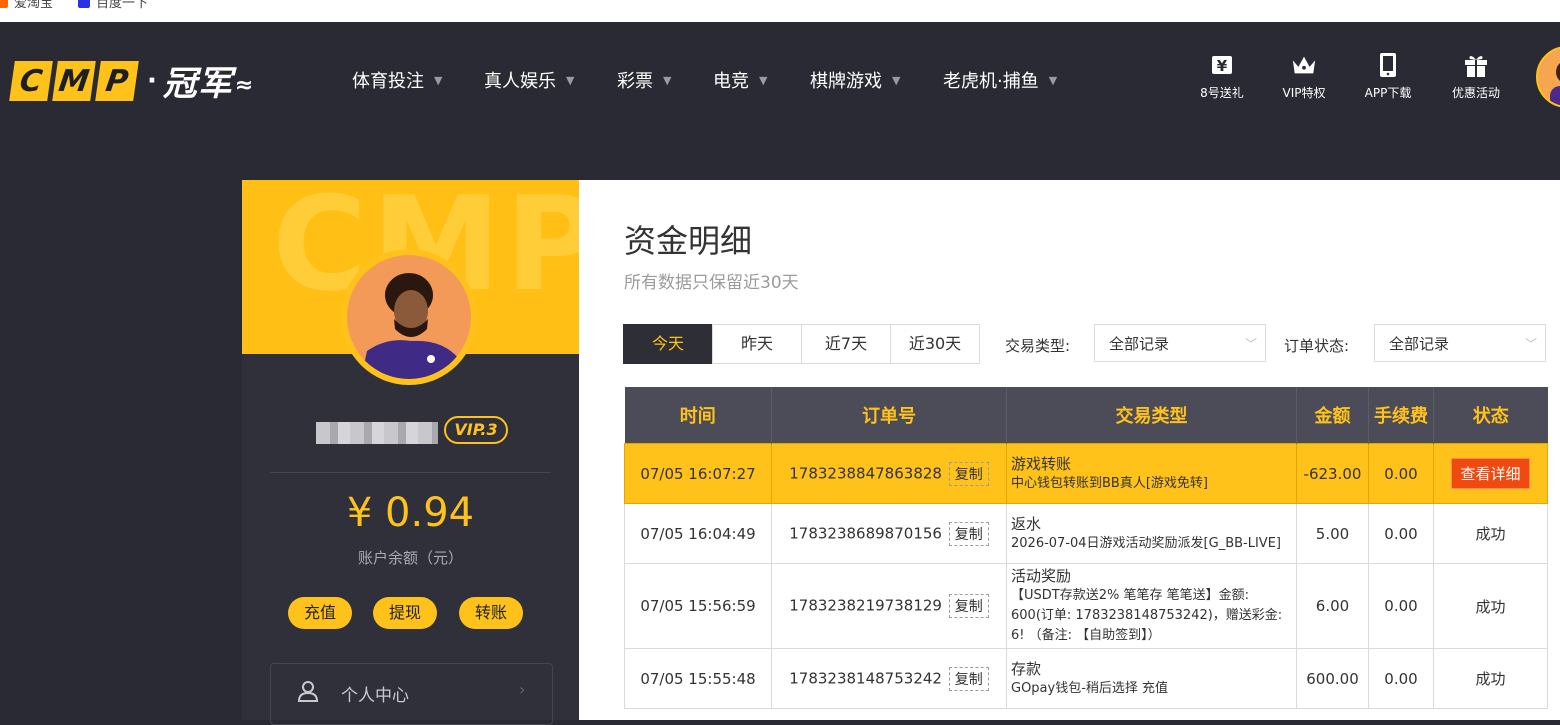  I want to click on nav-esports: 电竞 ▼, so click(740, 80).